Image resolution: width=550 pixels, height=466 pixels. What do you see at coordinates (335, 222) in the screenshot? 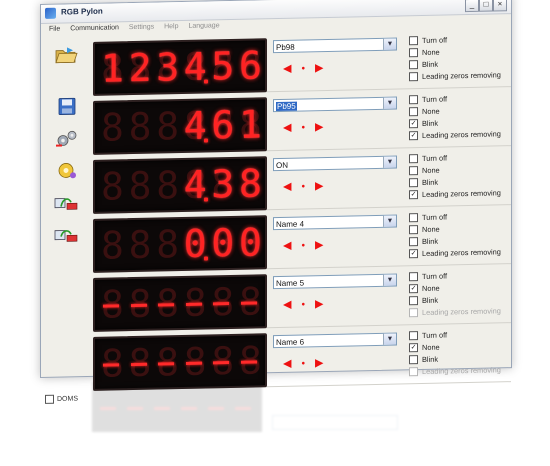
I see `fuel-name-combobox: Name 4 ▼` at bounding box center [335, 222].